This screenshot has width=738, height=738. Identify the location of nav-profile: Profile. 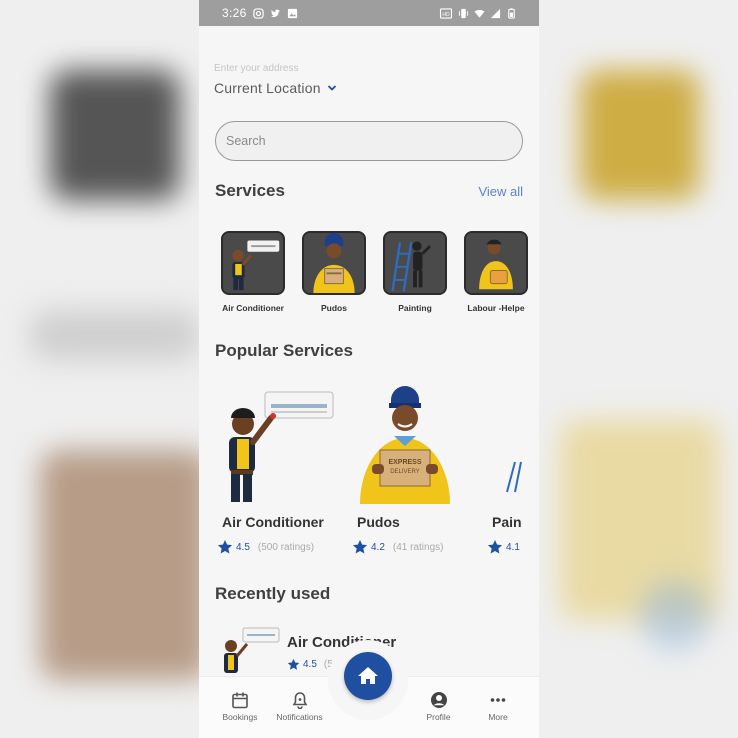
(439, 707).